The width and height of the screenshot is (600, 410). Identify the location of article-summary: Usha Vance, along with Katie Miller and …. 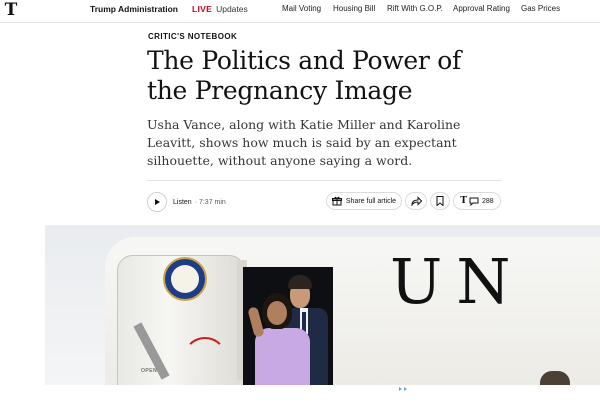
(304, 142).